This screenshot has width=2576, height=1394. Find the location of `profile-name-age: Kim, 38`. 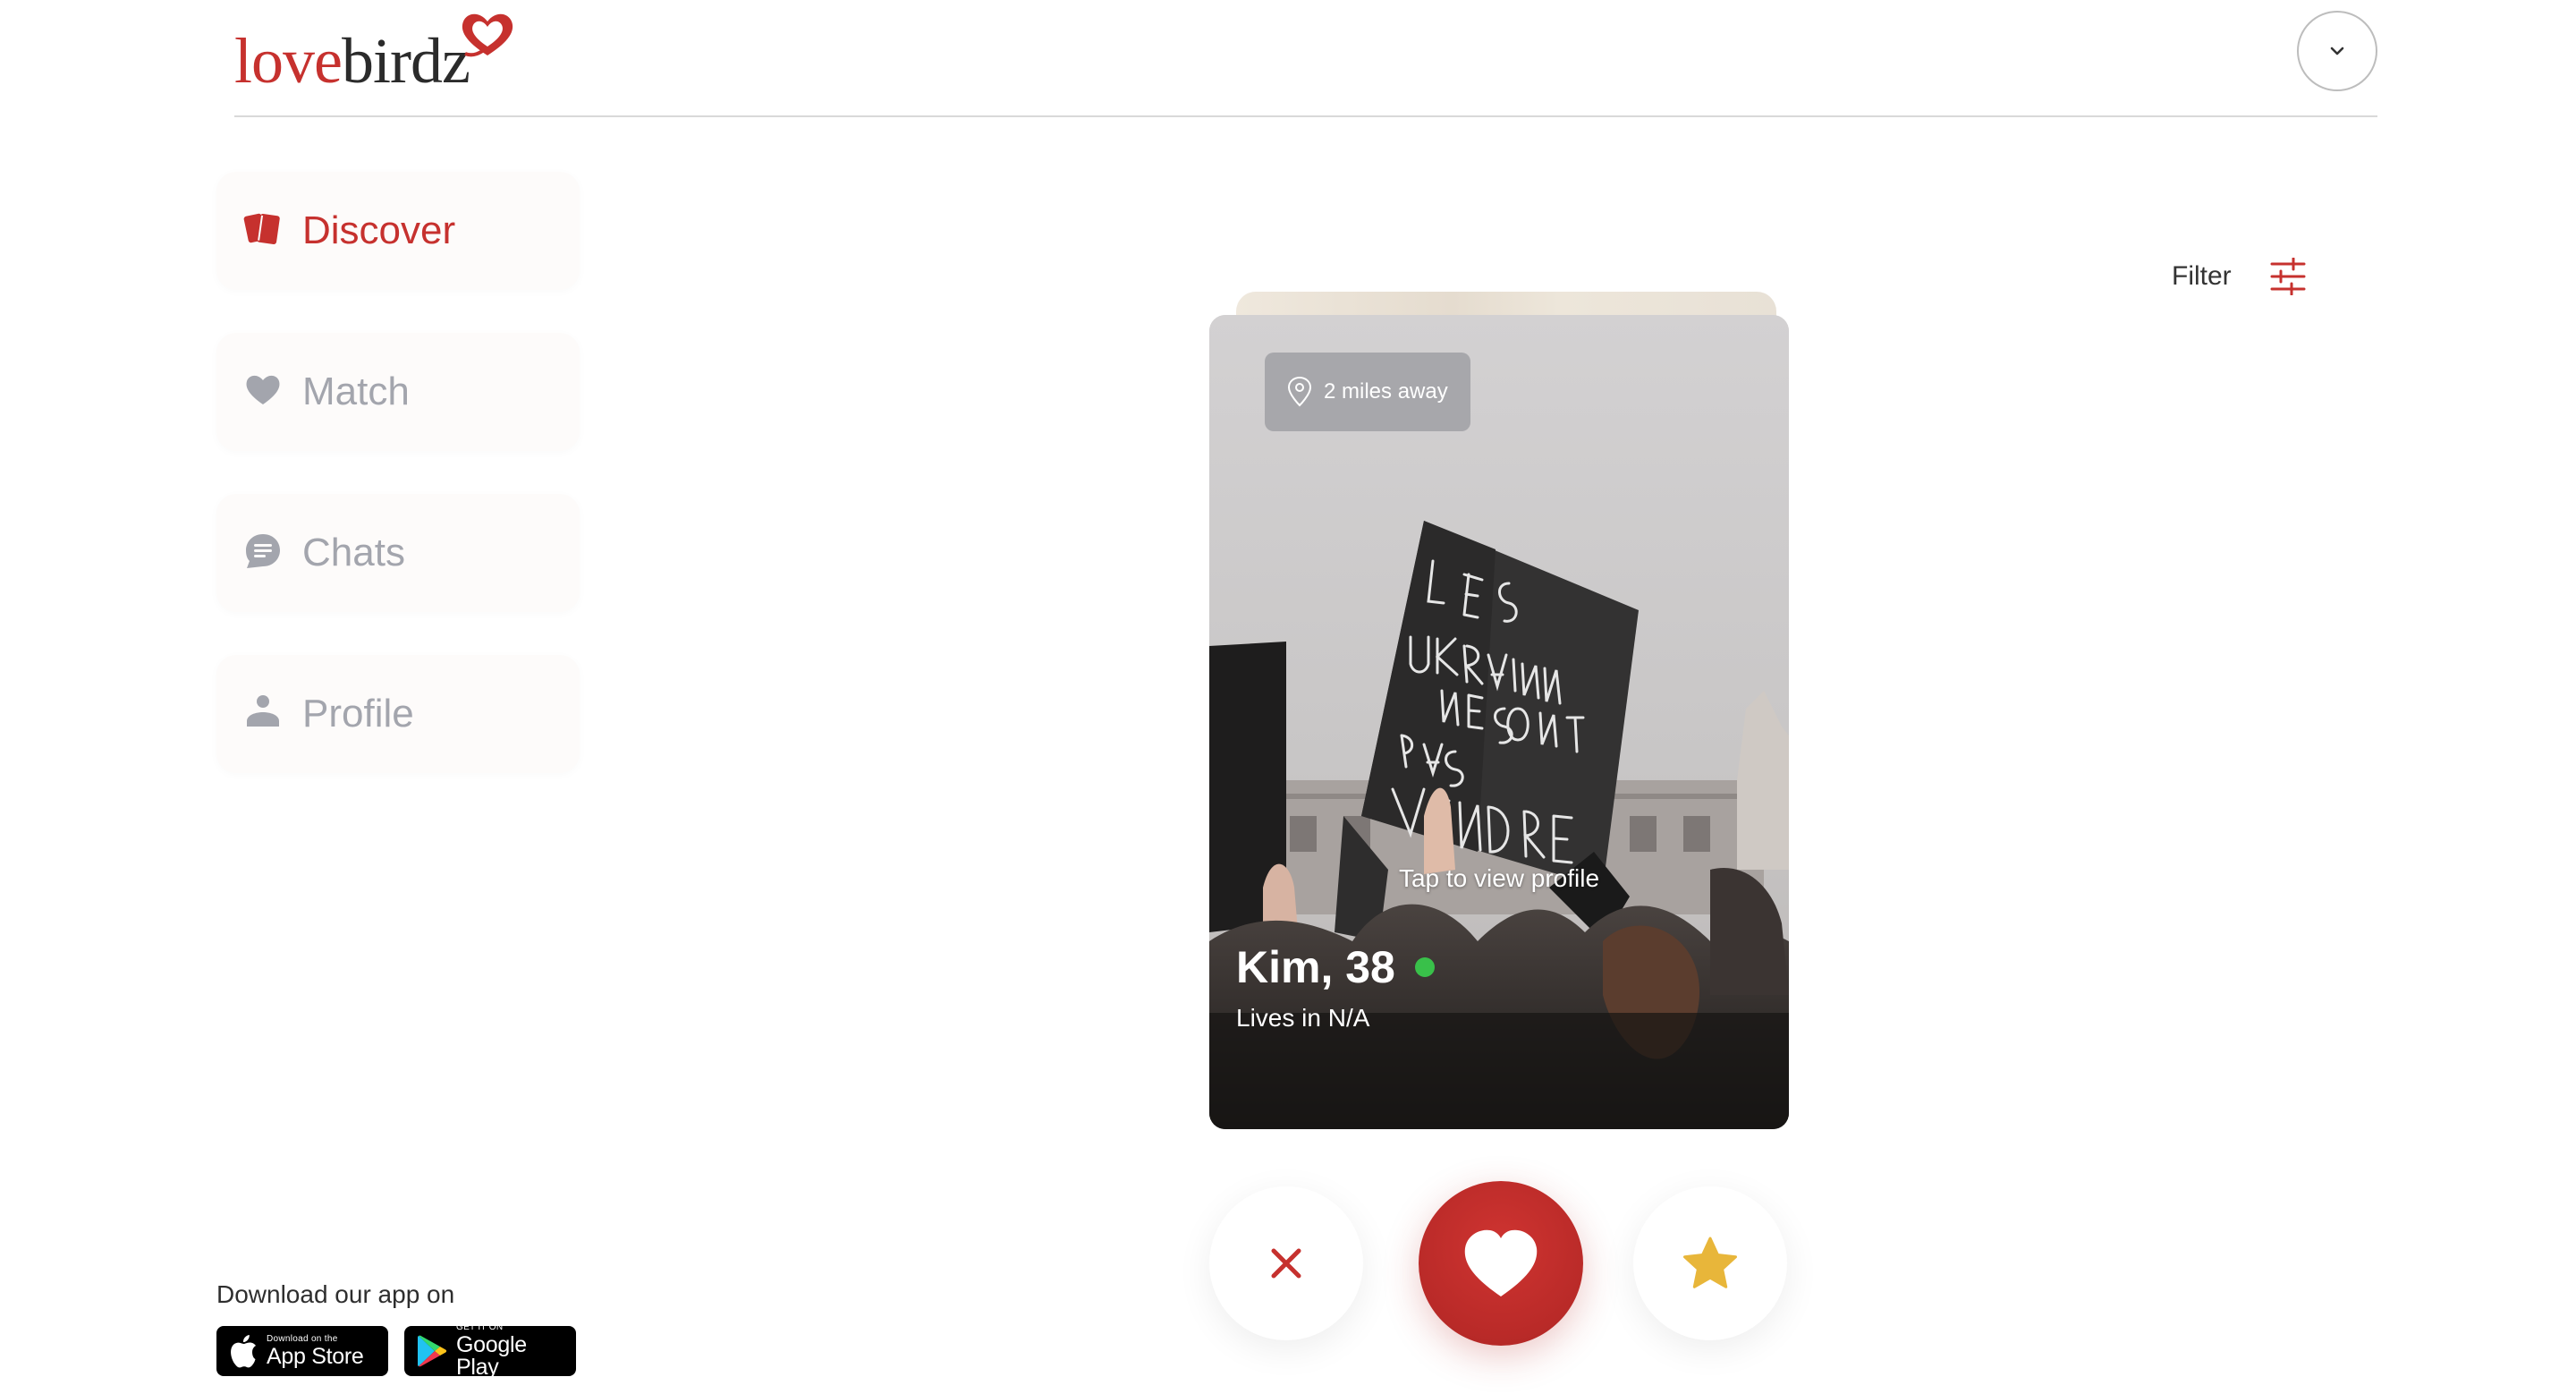

profile-name-age: Kim, 38 is located at coordinates (1335, 967).